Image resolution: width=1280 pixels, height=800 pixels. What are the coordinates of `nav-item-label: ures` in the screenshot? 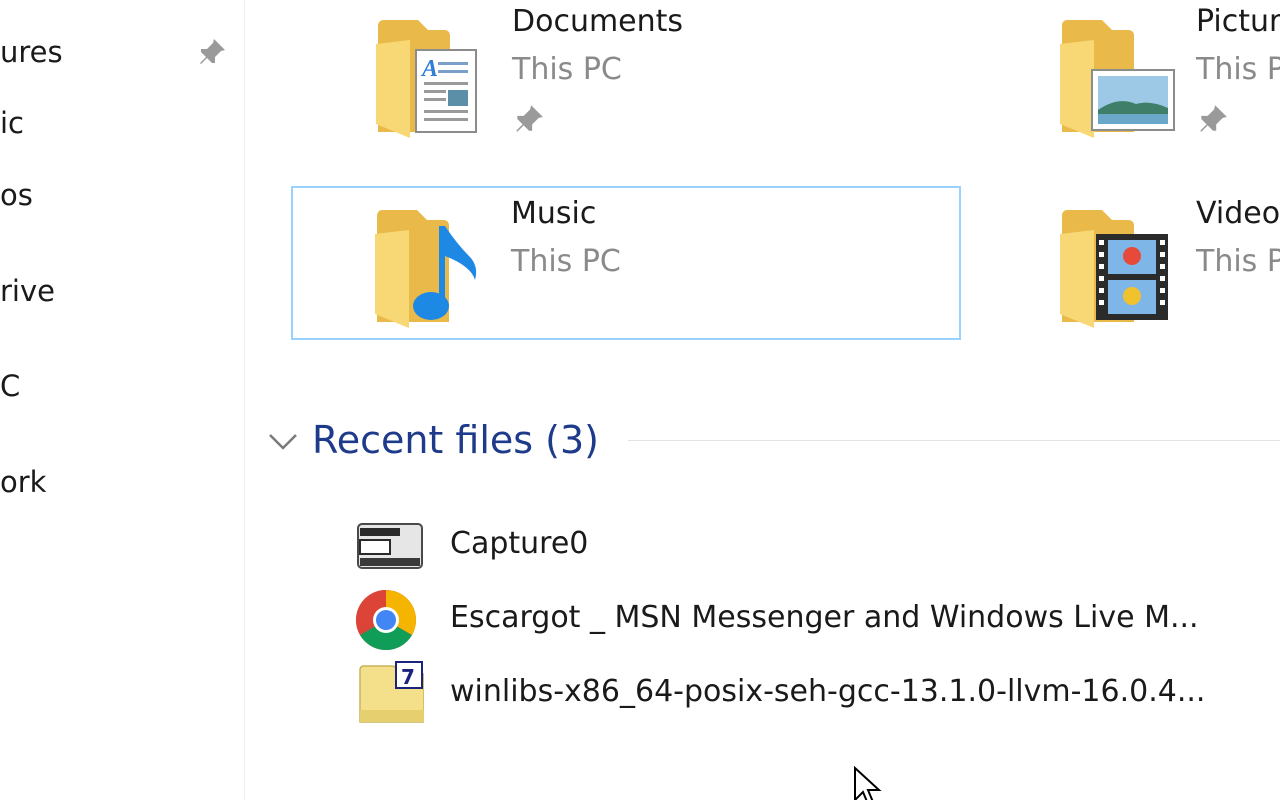 It's located at (31, 52).